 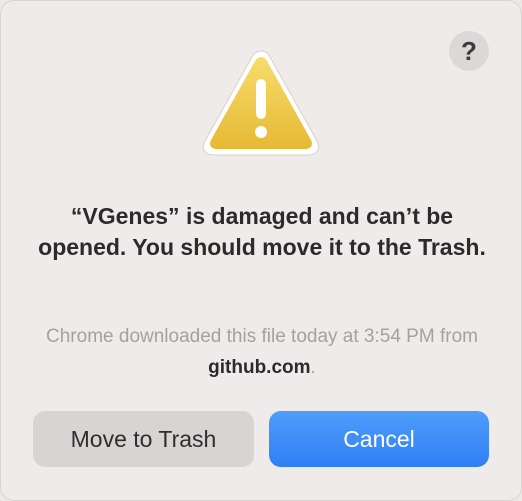 What do you see at coordinates (379, 439) in the screenshot?
I see `cancel-button: Cancel` at bounding box center [379, 439].